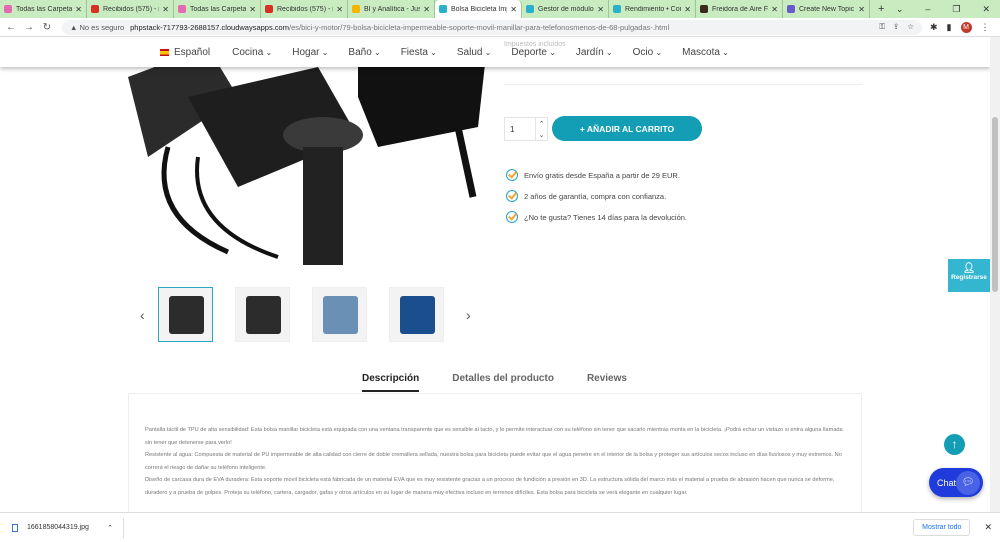 The image size is (1000, 542). I want to click on menu-item: Baño ⌄, so click(364, 52).